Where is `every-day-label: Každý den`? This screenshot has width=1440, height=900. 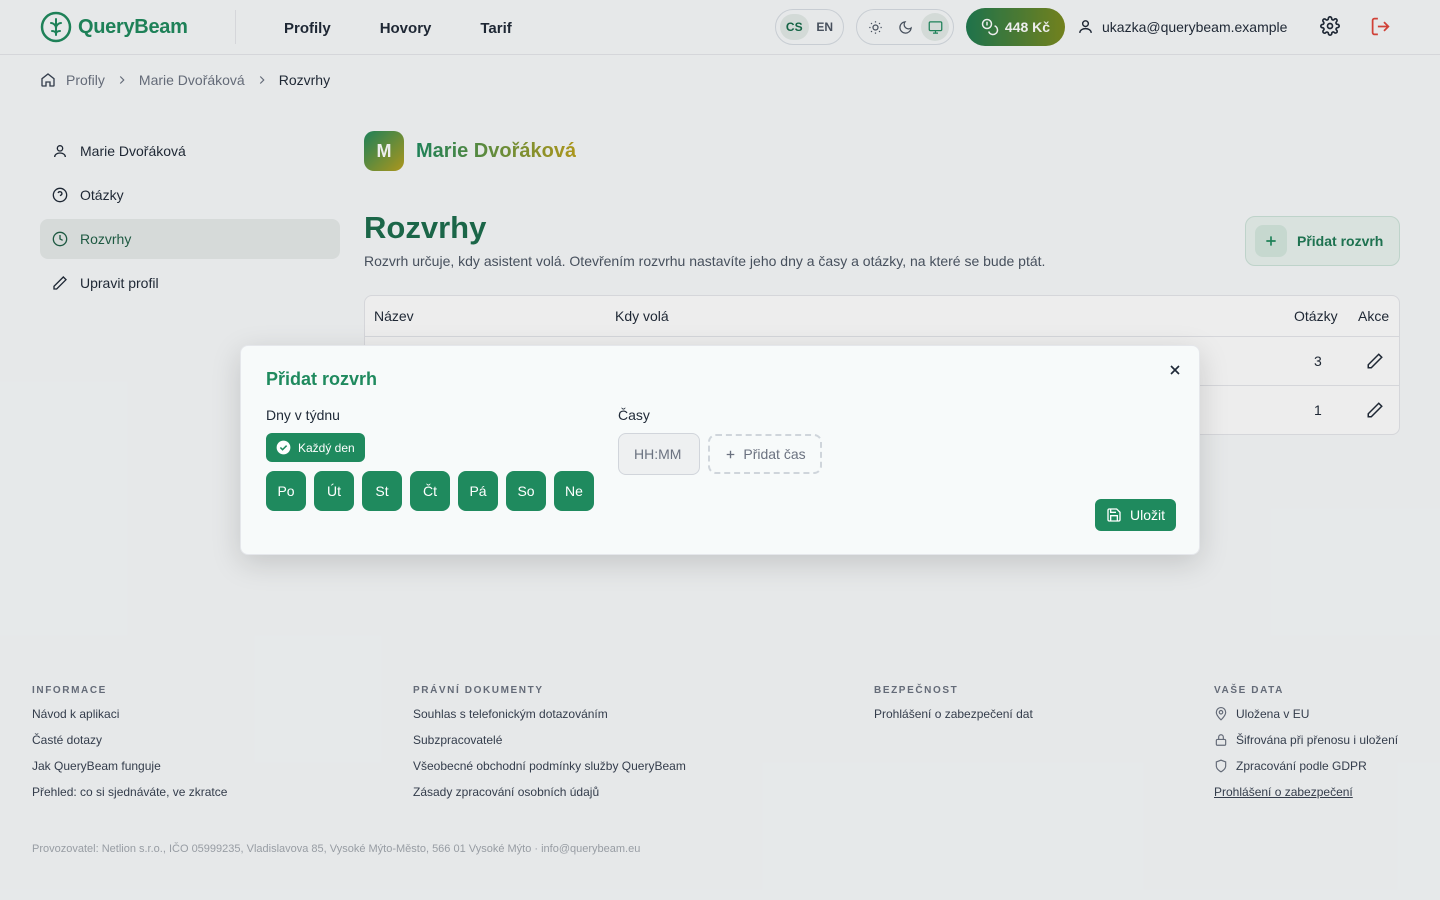 every-day-label: Každý den is located at coordinates (326, 447).